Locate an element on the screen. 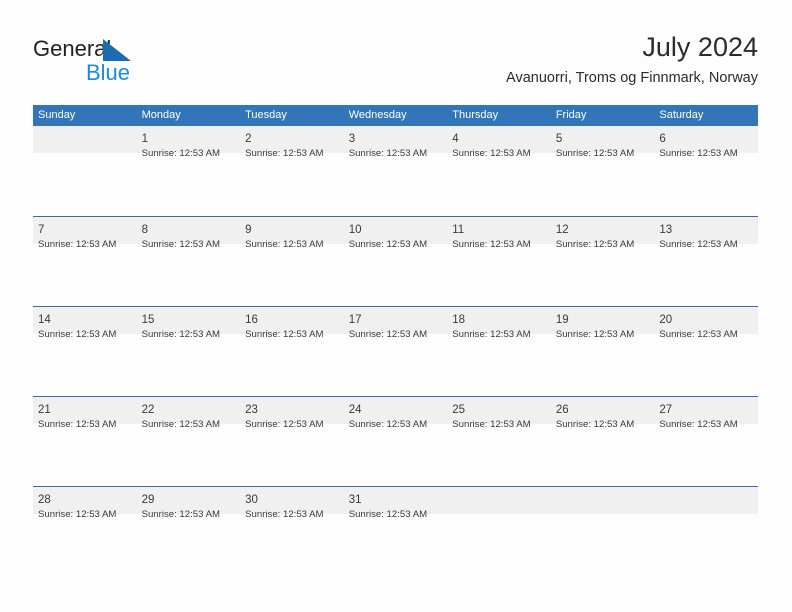 This screenshot has width=792, height=612. day-number: 12 is located at coordinates (562, 230).